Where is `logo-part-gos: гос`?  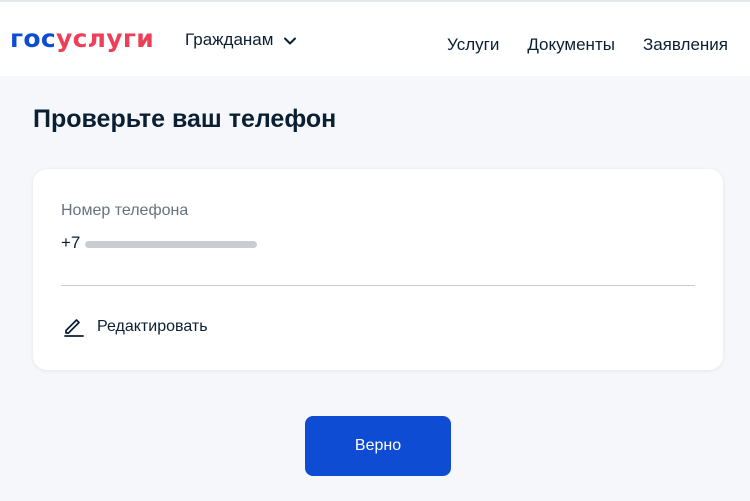 logo-part-gos: гос is located at coordinates (33, 38).